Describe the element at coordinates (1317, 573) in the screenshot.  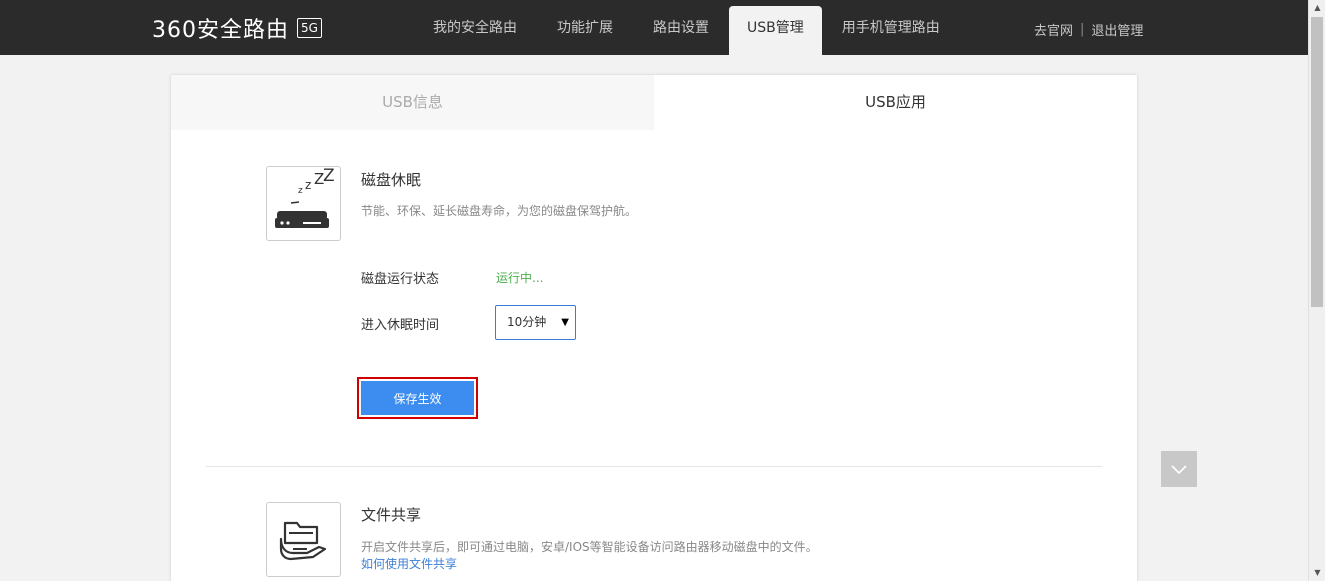
I see `scroll-down-arrow-icon: ▼` at that location.